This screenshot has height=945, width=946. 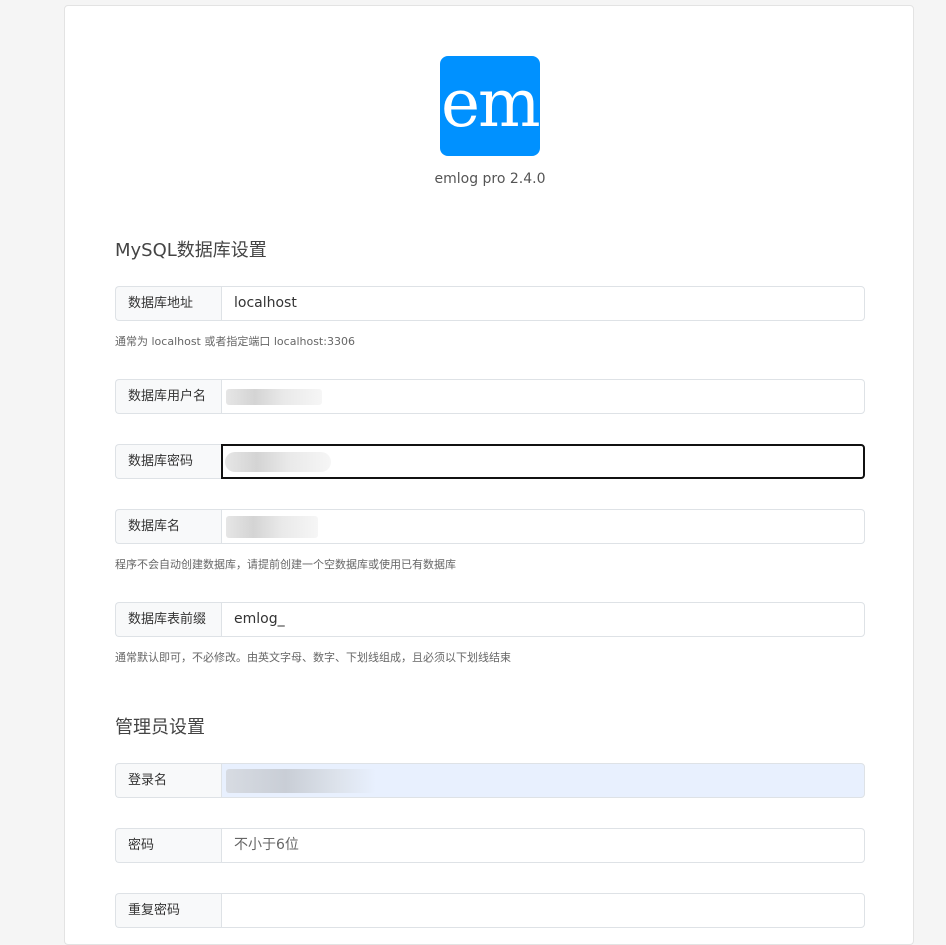 I want to click on db-prefix-input: emlog_, so click(x=543, y=619).